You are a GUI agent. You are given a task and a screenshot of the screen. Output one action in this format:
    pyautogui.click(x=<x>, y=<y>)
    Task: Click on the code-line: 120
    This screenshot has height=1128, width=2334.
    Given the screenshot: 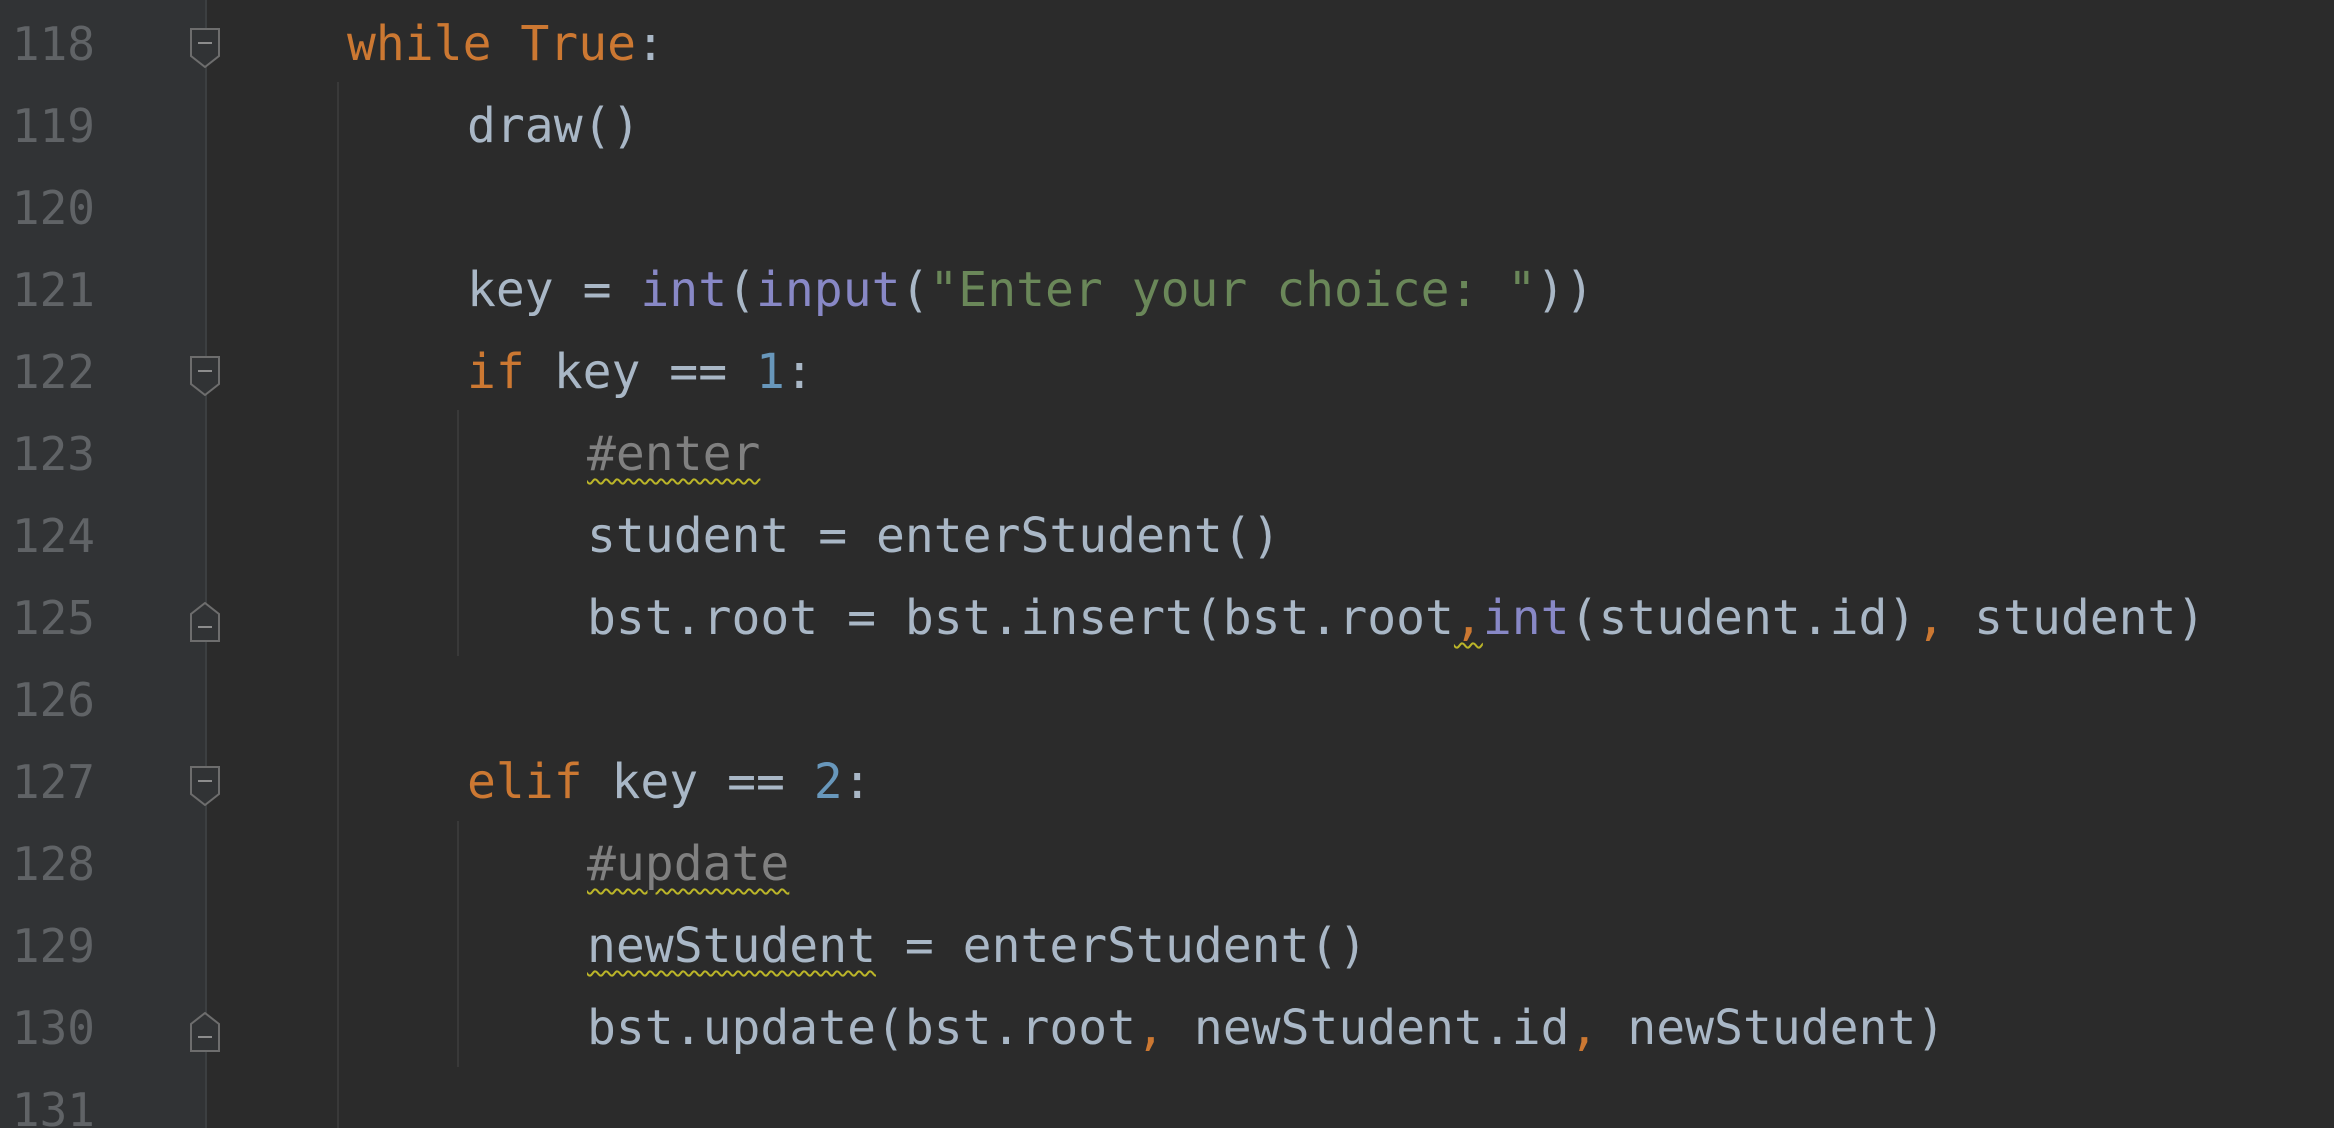 What is the action you would take?
    pyautogui.click(x=1167, y=208)
    